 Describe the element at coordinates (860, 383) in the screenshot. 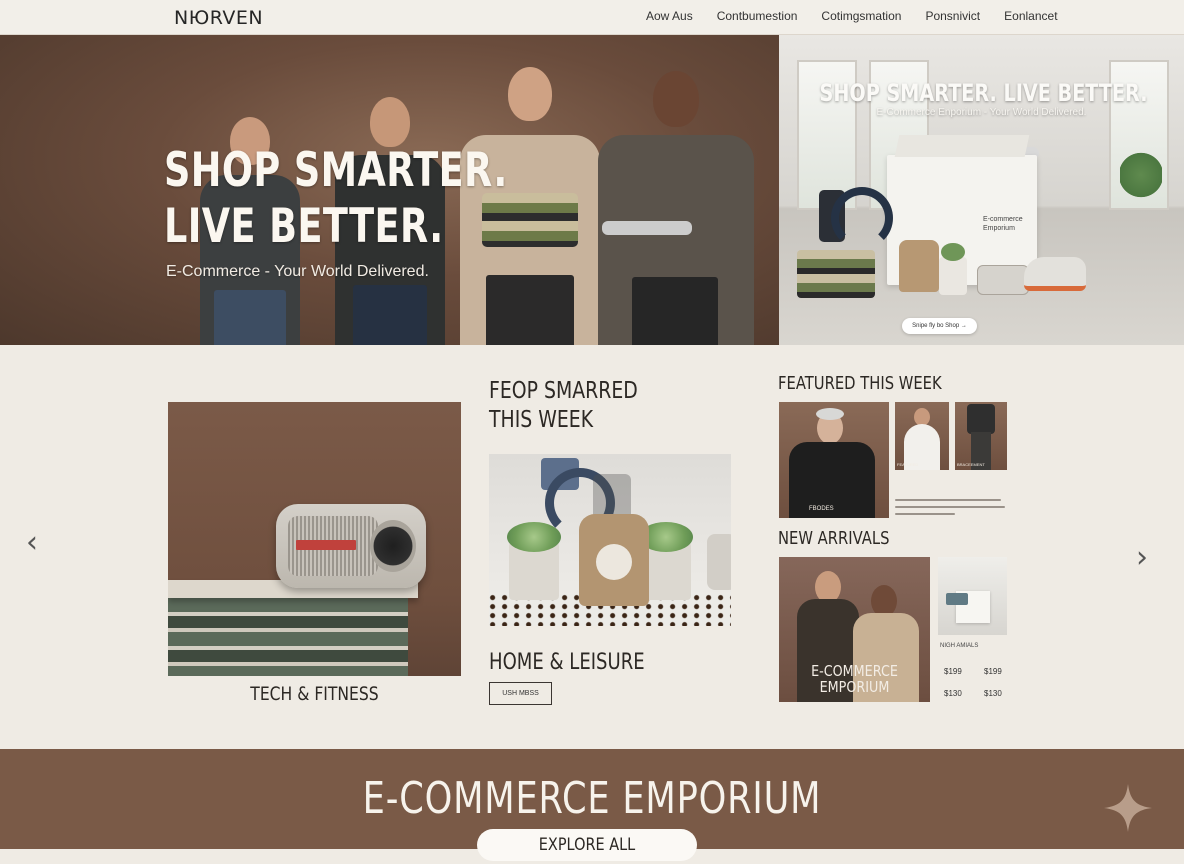

I see `featured-heading: FEATURED THIS WEEK` at that location.